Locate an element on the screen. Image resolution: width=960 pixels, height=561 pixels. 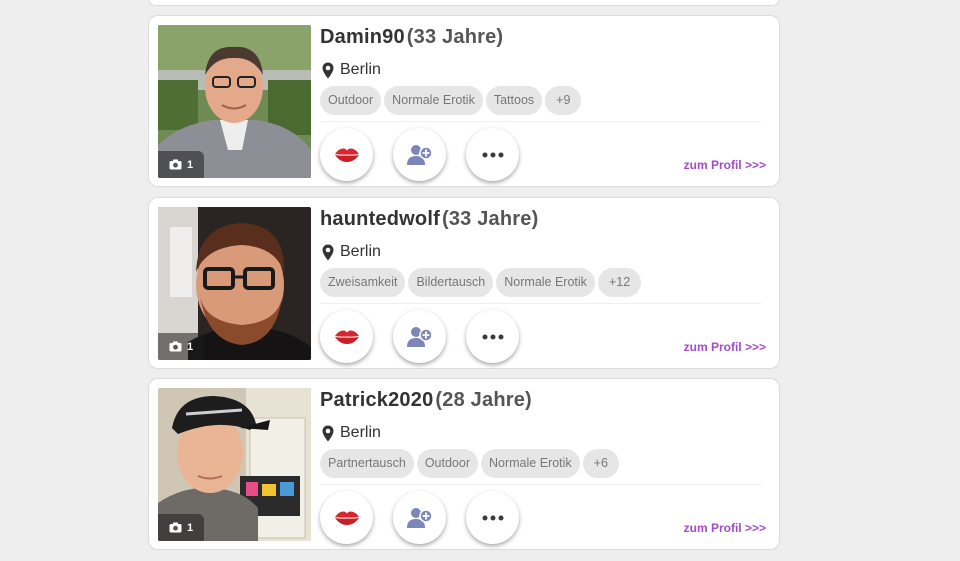
interest-tags: Outdoor Normale Erotik Tattoos +9 is located at coordinates (451, 100).